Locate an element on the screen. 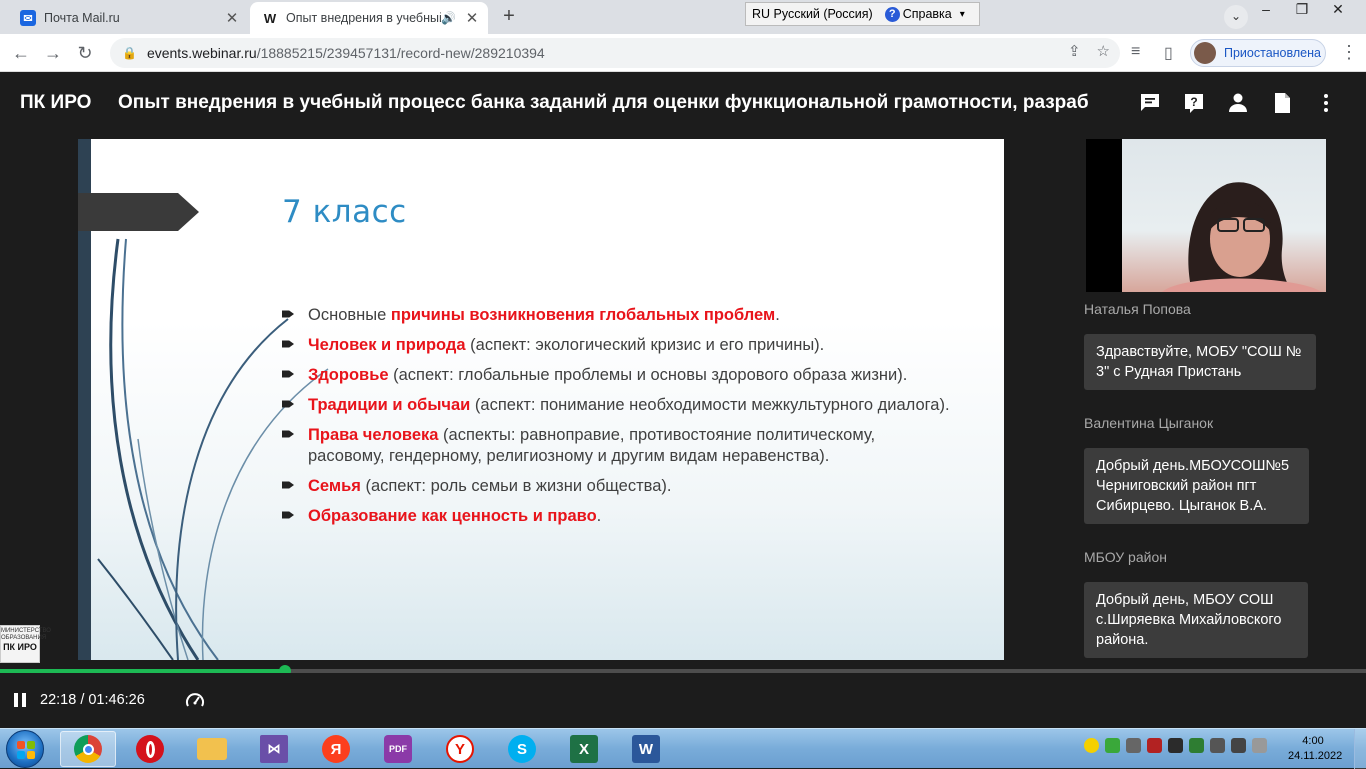 Image resolution: width=1366 pixels, height=769 pixels. system-tray is located at coordinates (1175, 745).